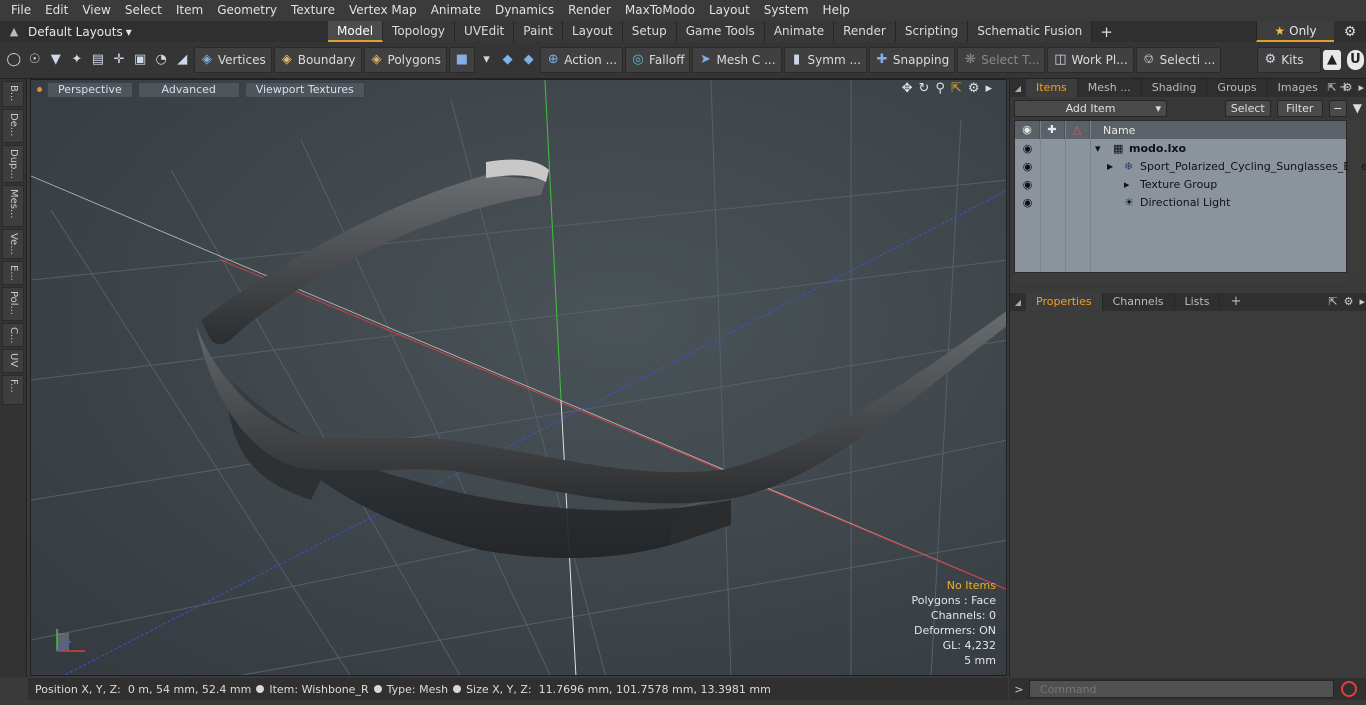 The image size is (1366, 705). I want to click on menu-edit: Edit, so click(56, 10).